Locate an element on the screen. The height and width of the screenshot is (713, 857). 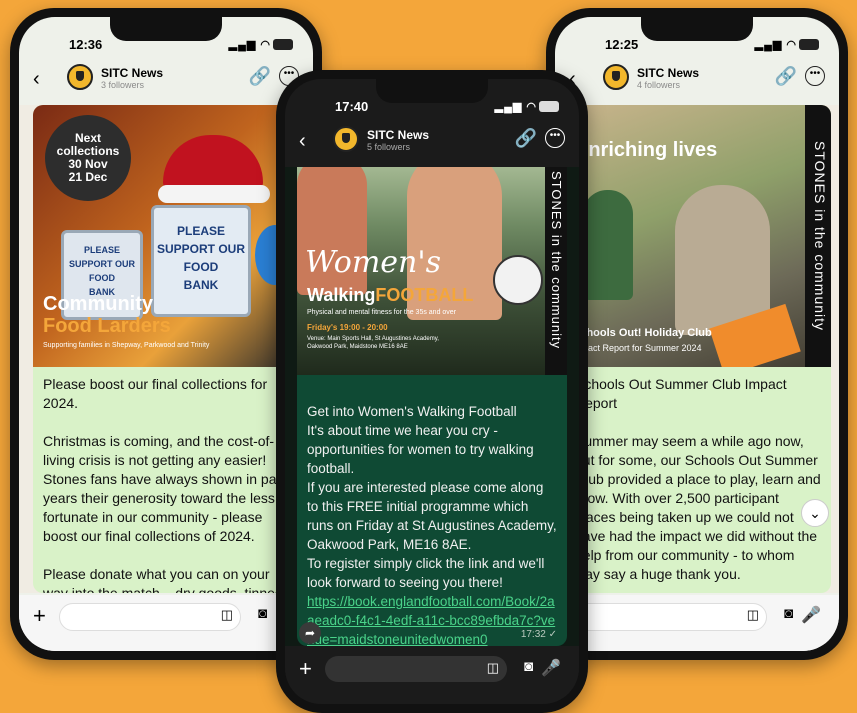
status-time: 12:25 is located at coordinates (622, 44).